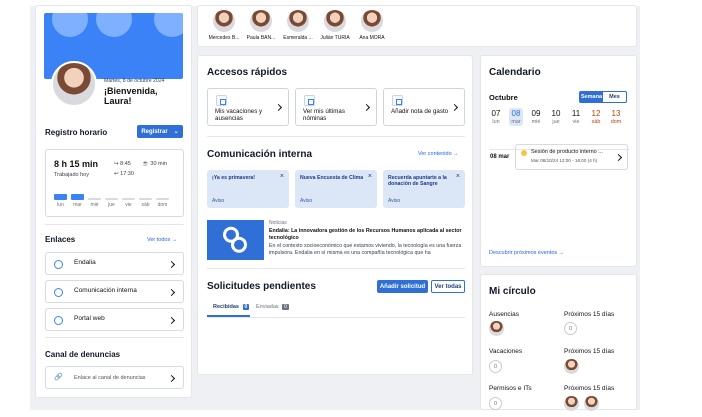 This screenshot has height=417, width=702. What do you see at coordinates (576, 117) in the screenshot?
I see `calendar-day: 11 vie` at bounding box center [576, 117].